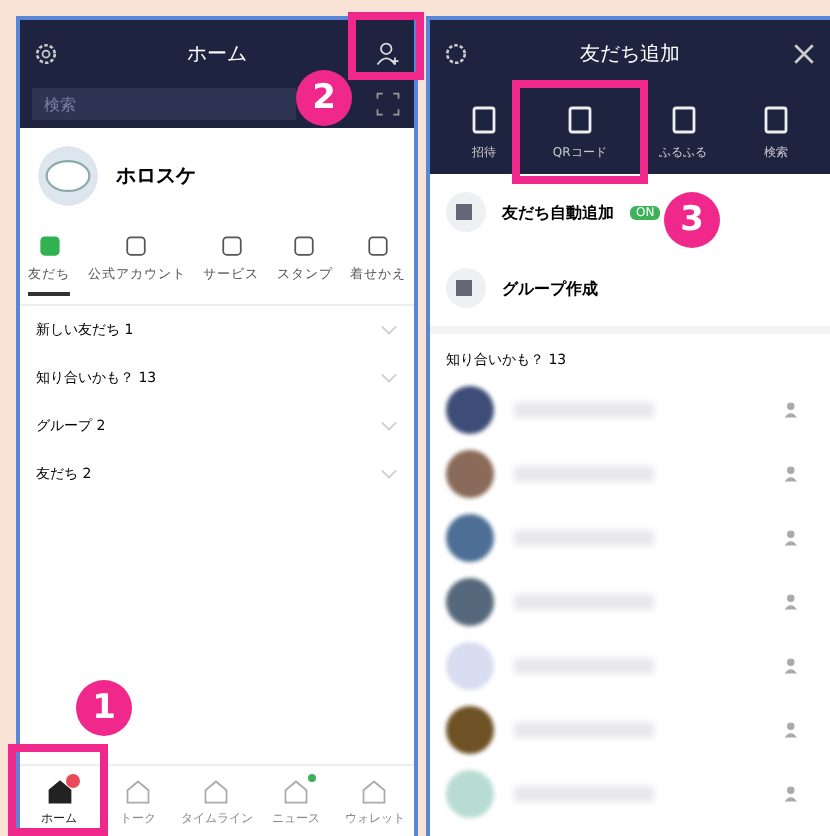 The width and height of the screenshot is (830, 836). What do you see at coordinates (558, 212) in the screenshot?
I see `option-title: 友だち自動追加` at bounding box center [558, 212].